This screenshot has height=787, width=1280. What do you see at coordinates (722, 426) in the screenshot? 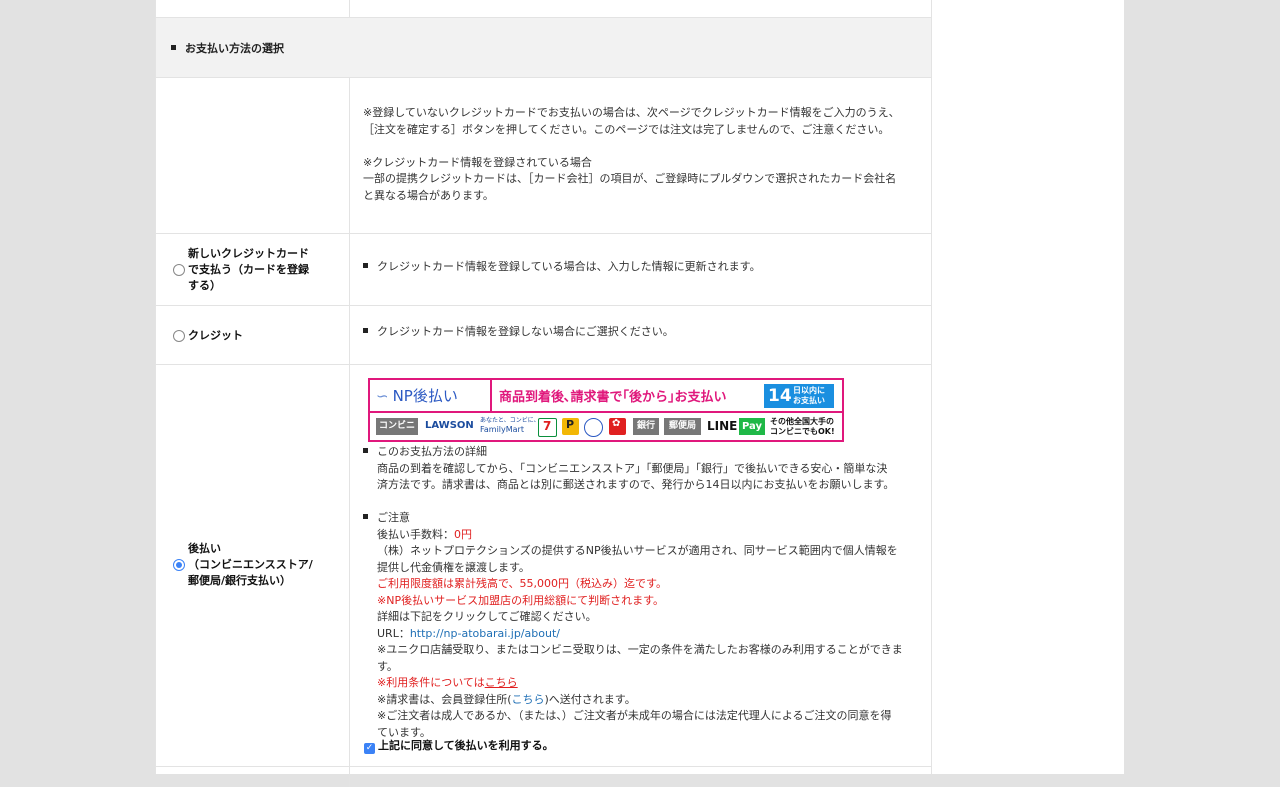
I see `line-logo: LINE` at bounding box center [722, 426].